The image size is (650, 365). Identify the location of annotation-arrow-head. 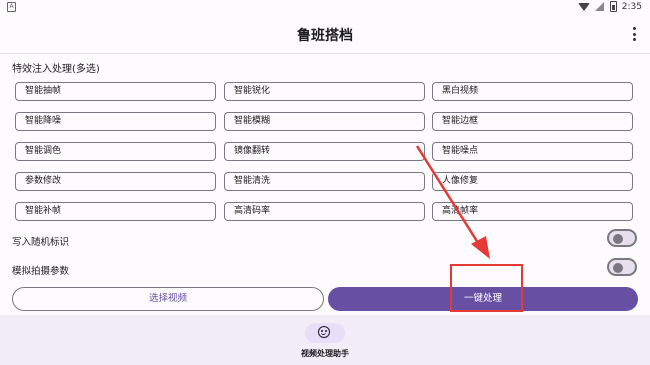
(480, 247).